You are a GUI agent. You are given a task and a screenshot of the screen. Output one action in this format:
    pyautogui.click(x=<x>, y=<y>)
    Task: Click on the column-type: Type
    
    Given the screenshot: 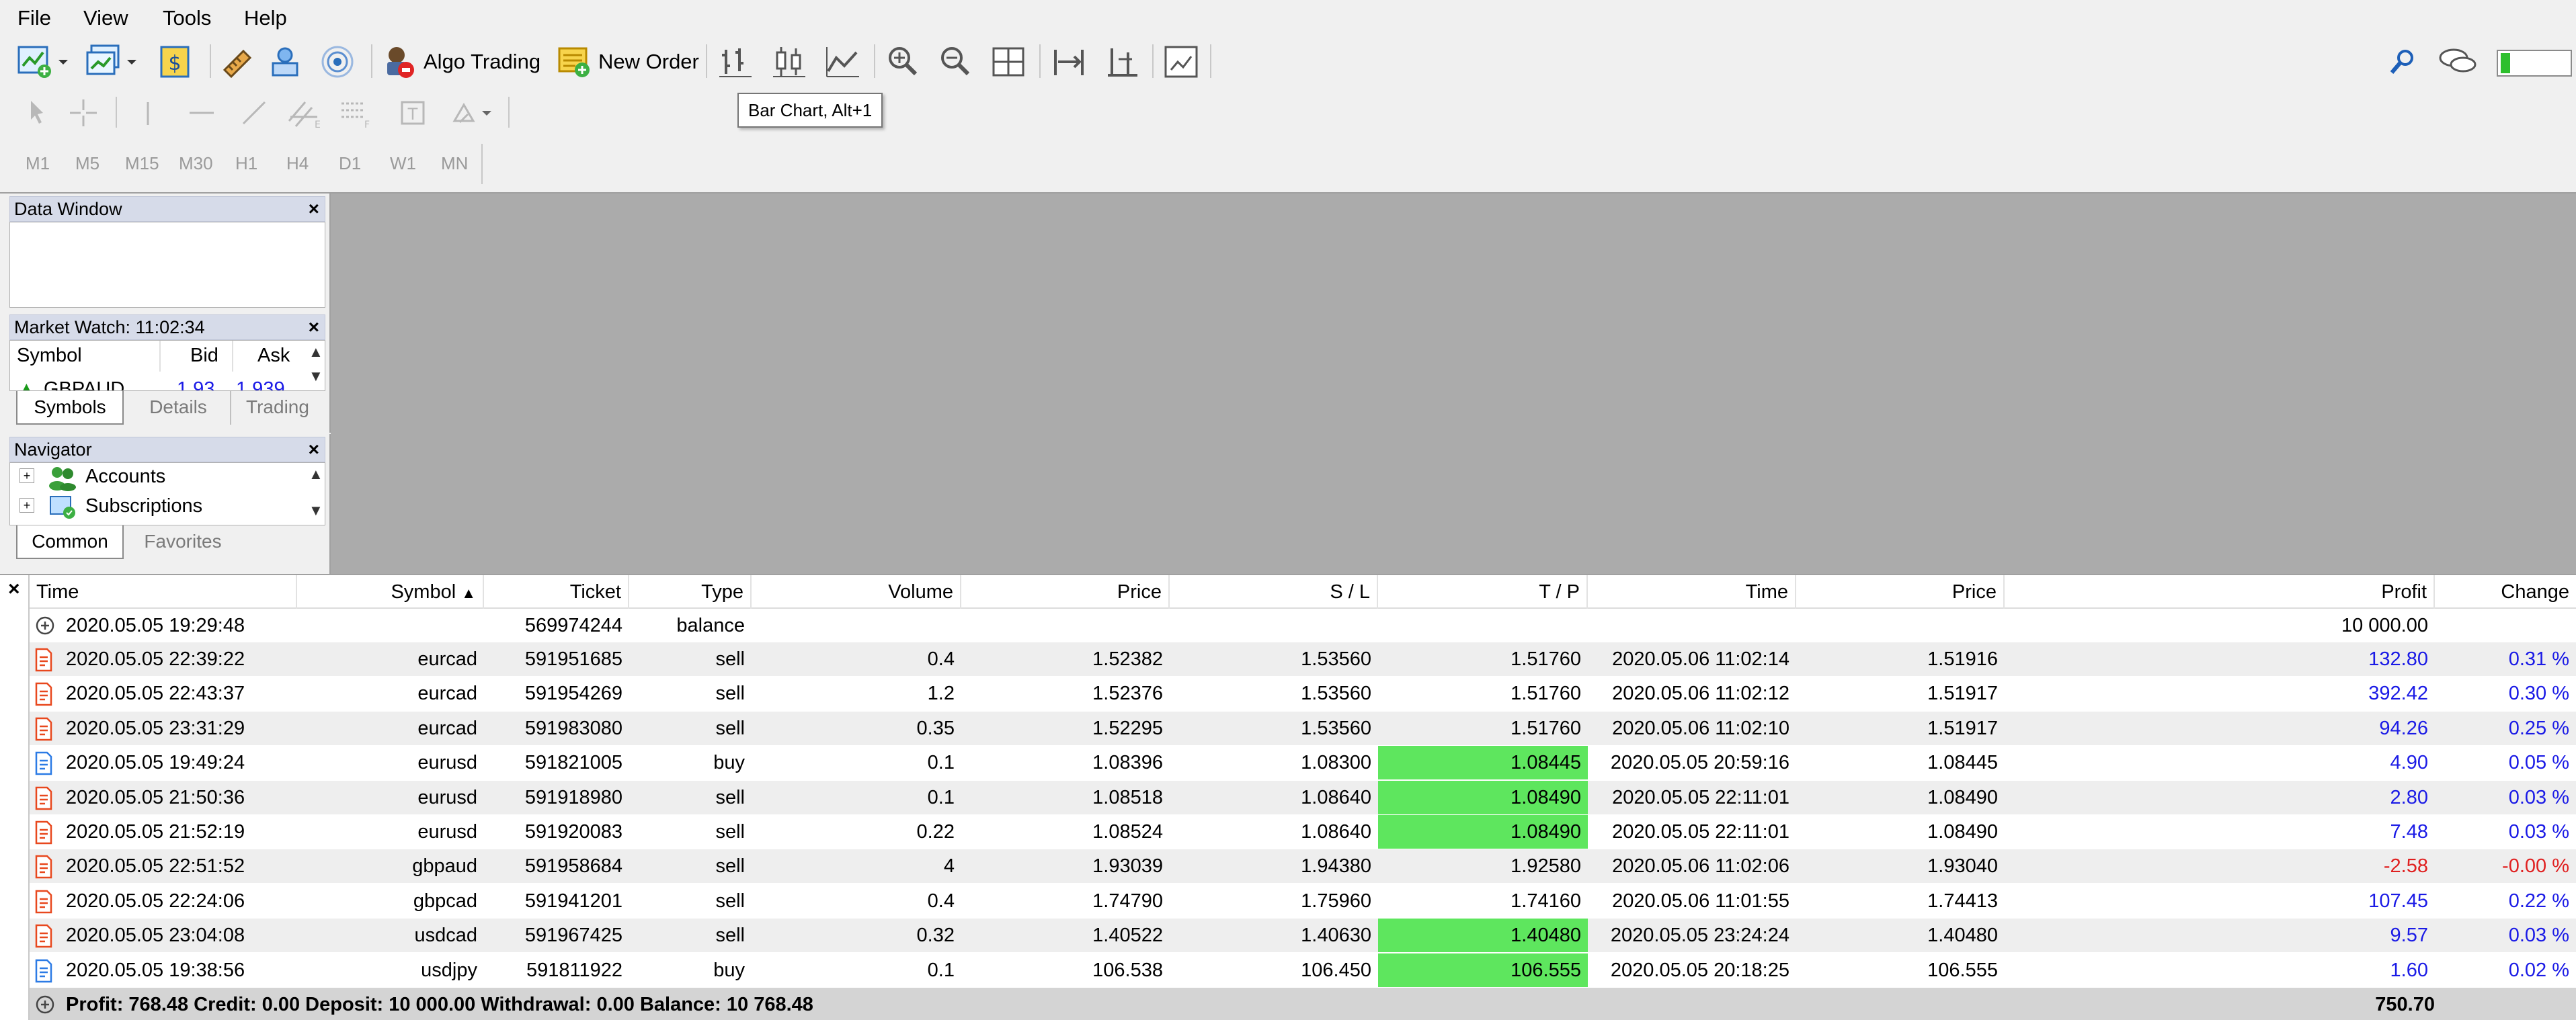 What is the action you would take?
    pyautogui.click(x=690, y=592)
    